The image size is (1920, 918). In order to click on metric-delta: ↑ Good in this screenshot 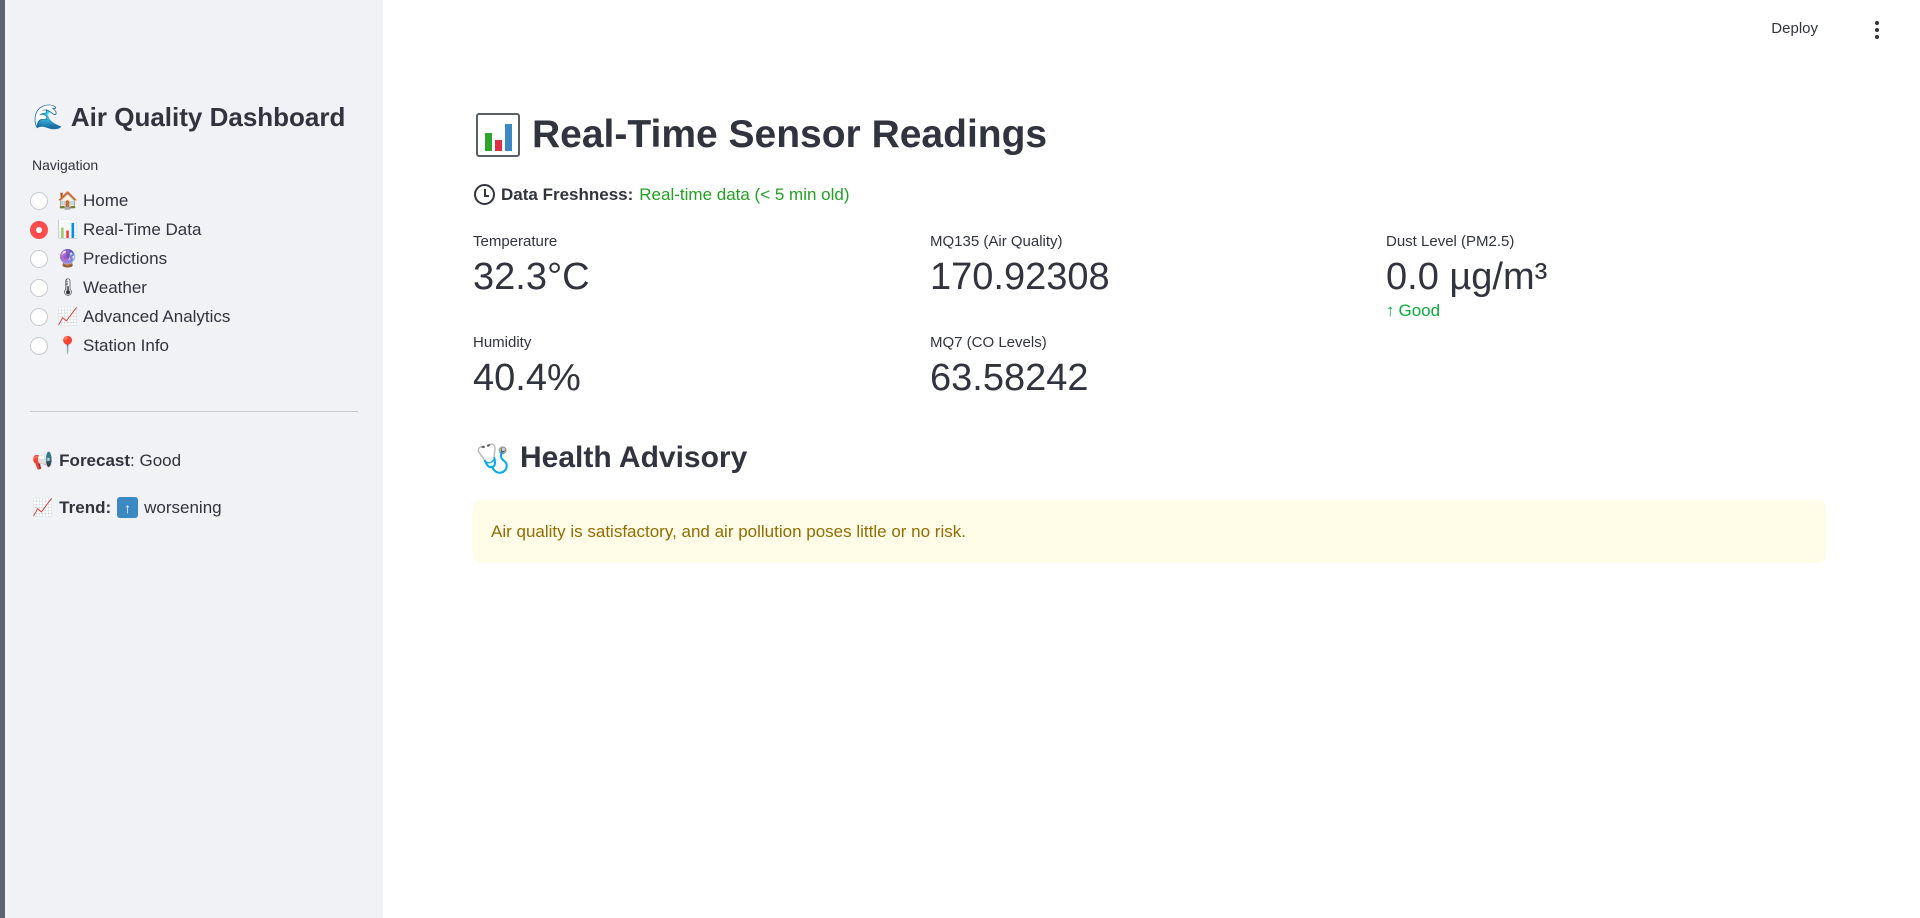, I will do `click(1466, 311)`.